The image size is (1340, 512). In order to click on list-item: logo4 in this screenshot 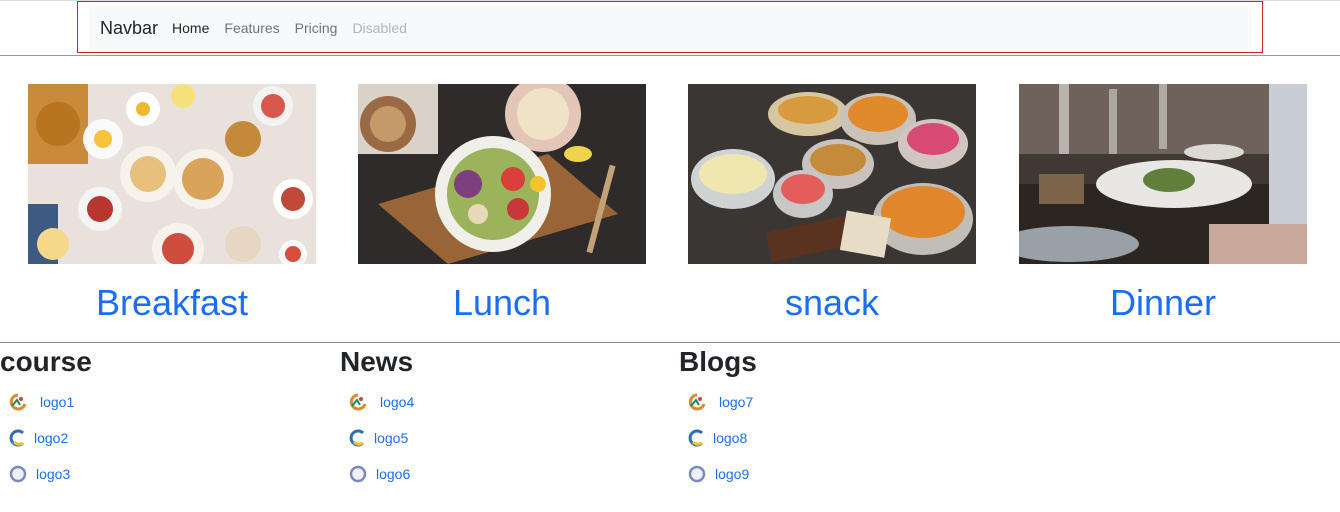, I will do `click(381, 402)`.